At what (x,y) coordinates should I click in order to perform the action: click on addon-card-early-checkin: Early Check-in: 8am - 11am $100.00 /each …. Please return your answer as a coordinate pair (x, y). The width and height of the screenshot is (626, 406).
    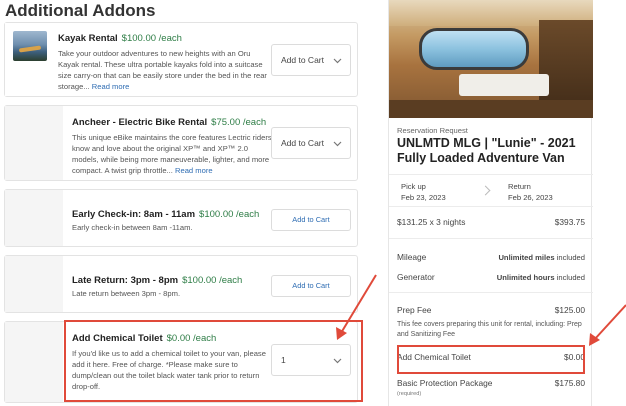
    Looking at the image, I should click on (181, 218).